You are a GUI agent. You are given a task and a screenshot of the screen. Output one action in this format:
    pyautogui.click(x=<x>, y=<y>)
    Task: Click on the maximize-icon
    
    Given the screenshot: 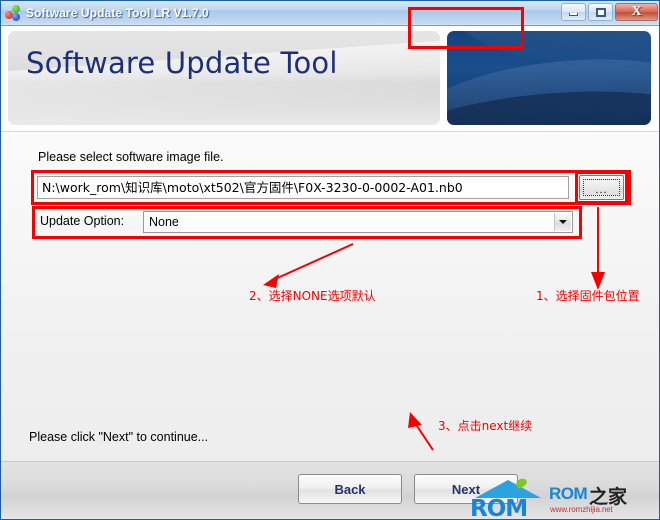 What is the action you would take?
    pyautogui.click(x=600, y=12)
    